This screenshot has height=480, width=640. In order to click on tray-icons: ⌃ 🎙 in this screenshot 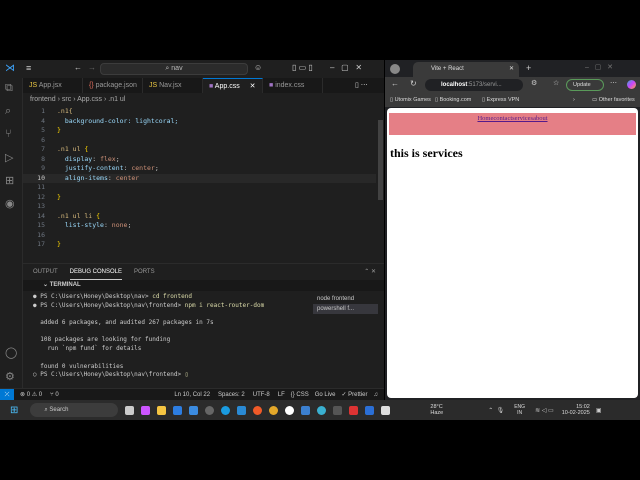, I will do `click(496, 410)`.